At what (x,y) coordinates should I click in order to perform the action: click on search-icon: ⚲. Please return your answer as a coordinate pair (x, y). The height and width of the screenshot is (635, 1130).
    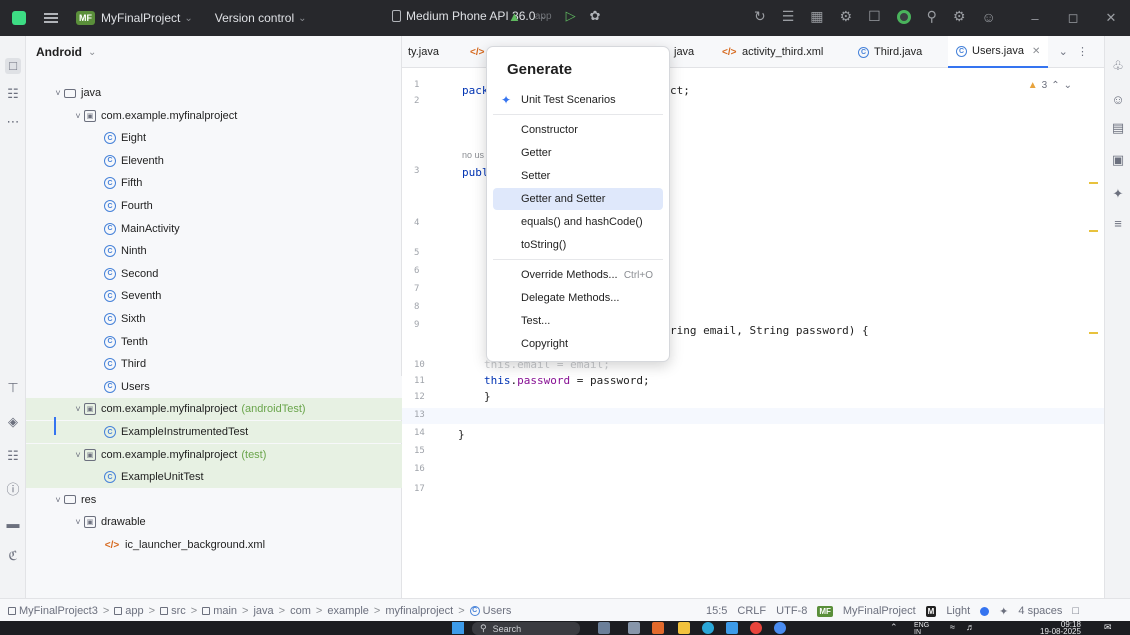
    Looking at the image, I should click on (932, 16).